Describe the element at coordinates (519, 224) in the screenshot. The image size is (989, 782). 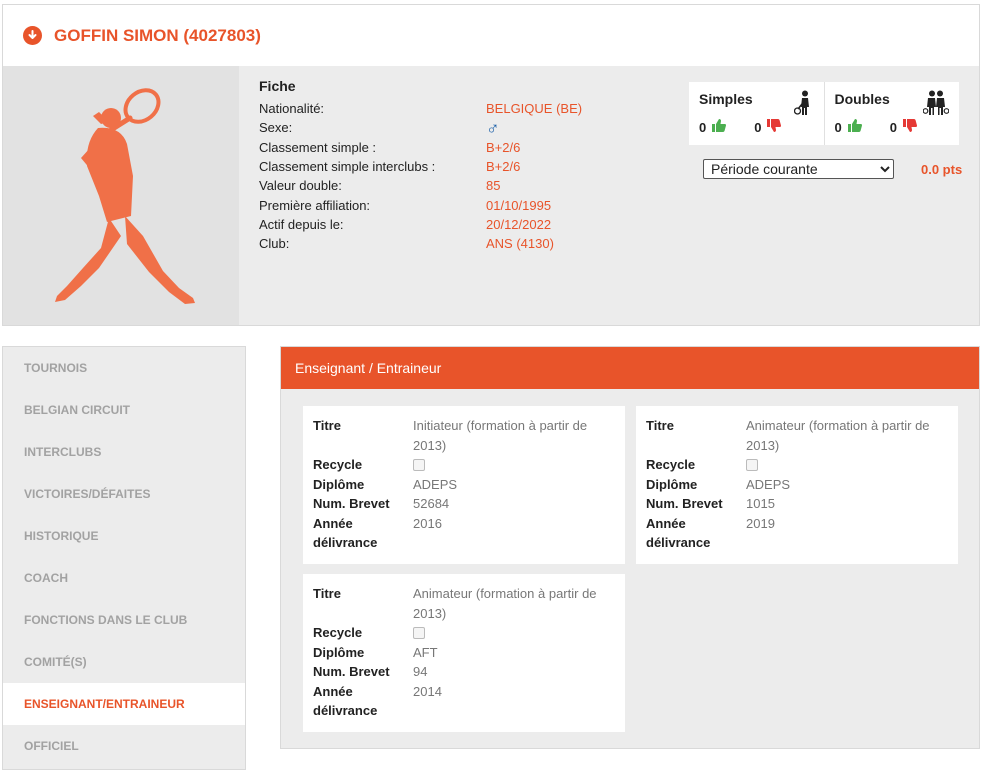
I see `fiche-value: 20/12/2022` at that location.